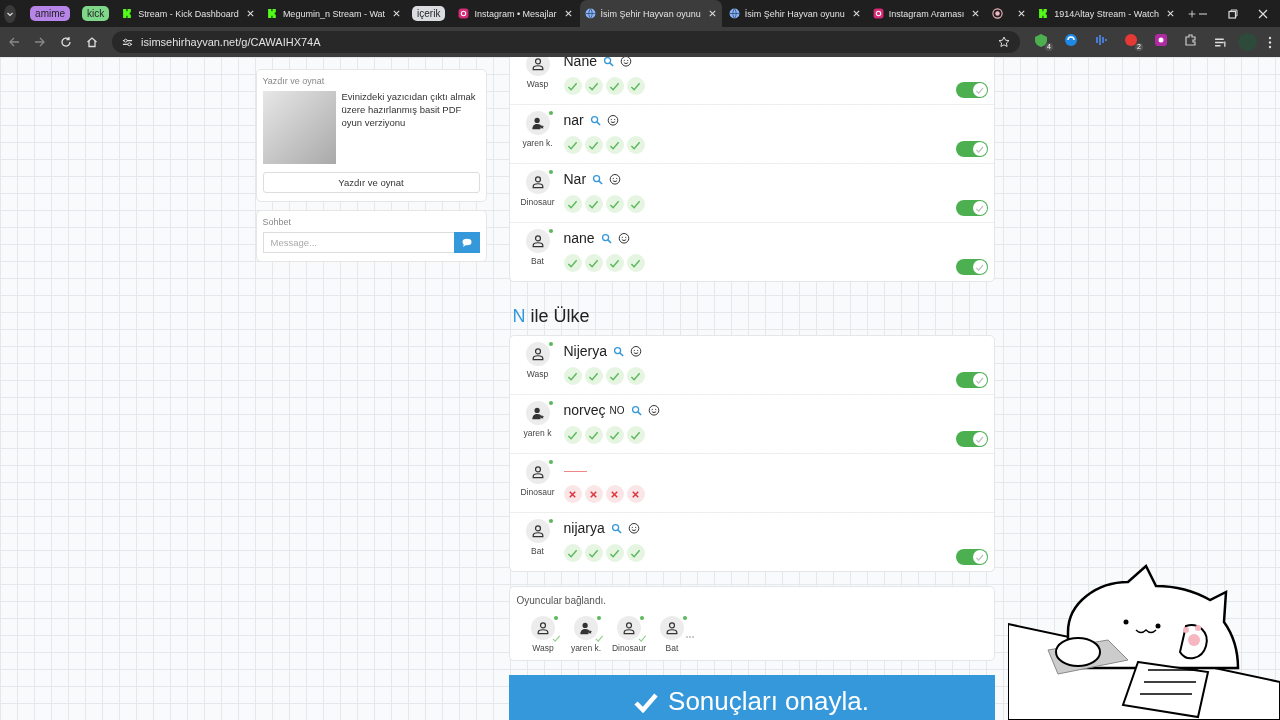 The width and height of the screenshot is (1280, 720). What do you see at coordinates (272, 13) in the screenshot?
I see `k-logo-icon` at bounding box center [272, 13].